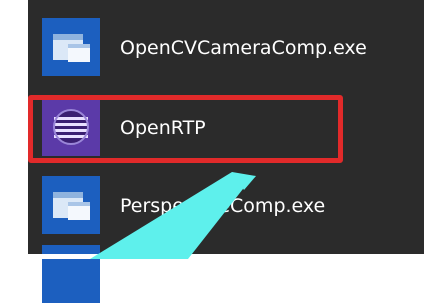 The image size is (429, 305). I want to click on menu-item-label: PerspectiveComp.exe, so click(223, 206).